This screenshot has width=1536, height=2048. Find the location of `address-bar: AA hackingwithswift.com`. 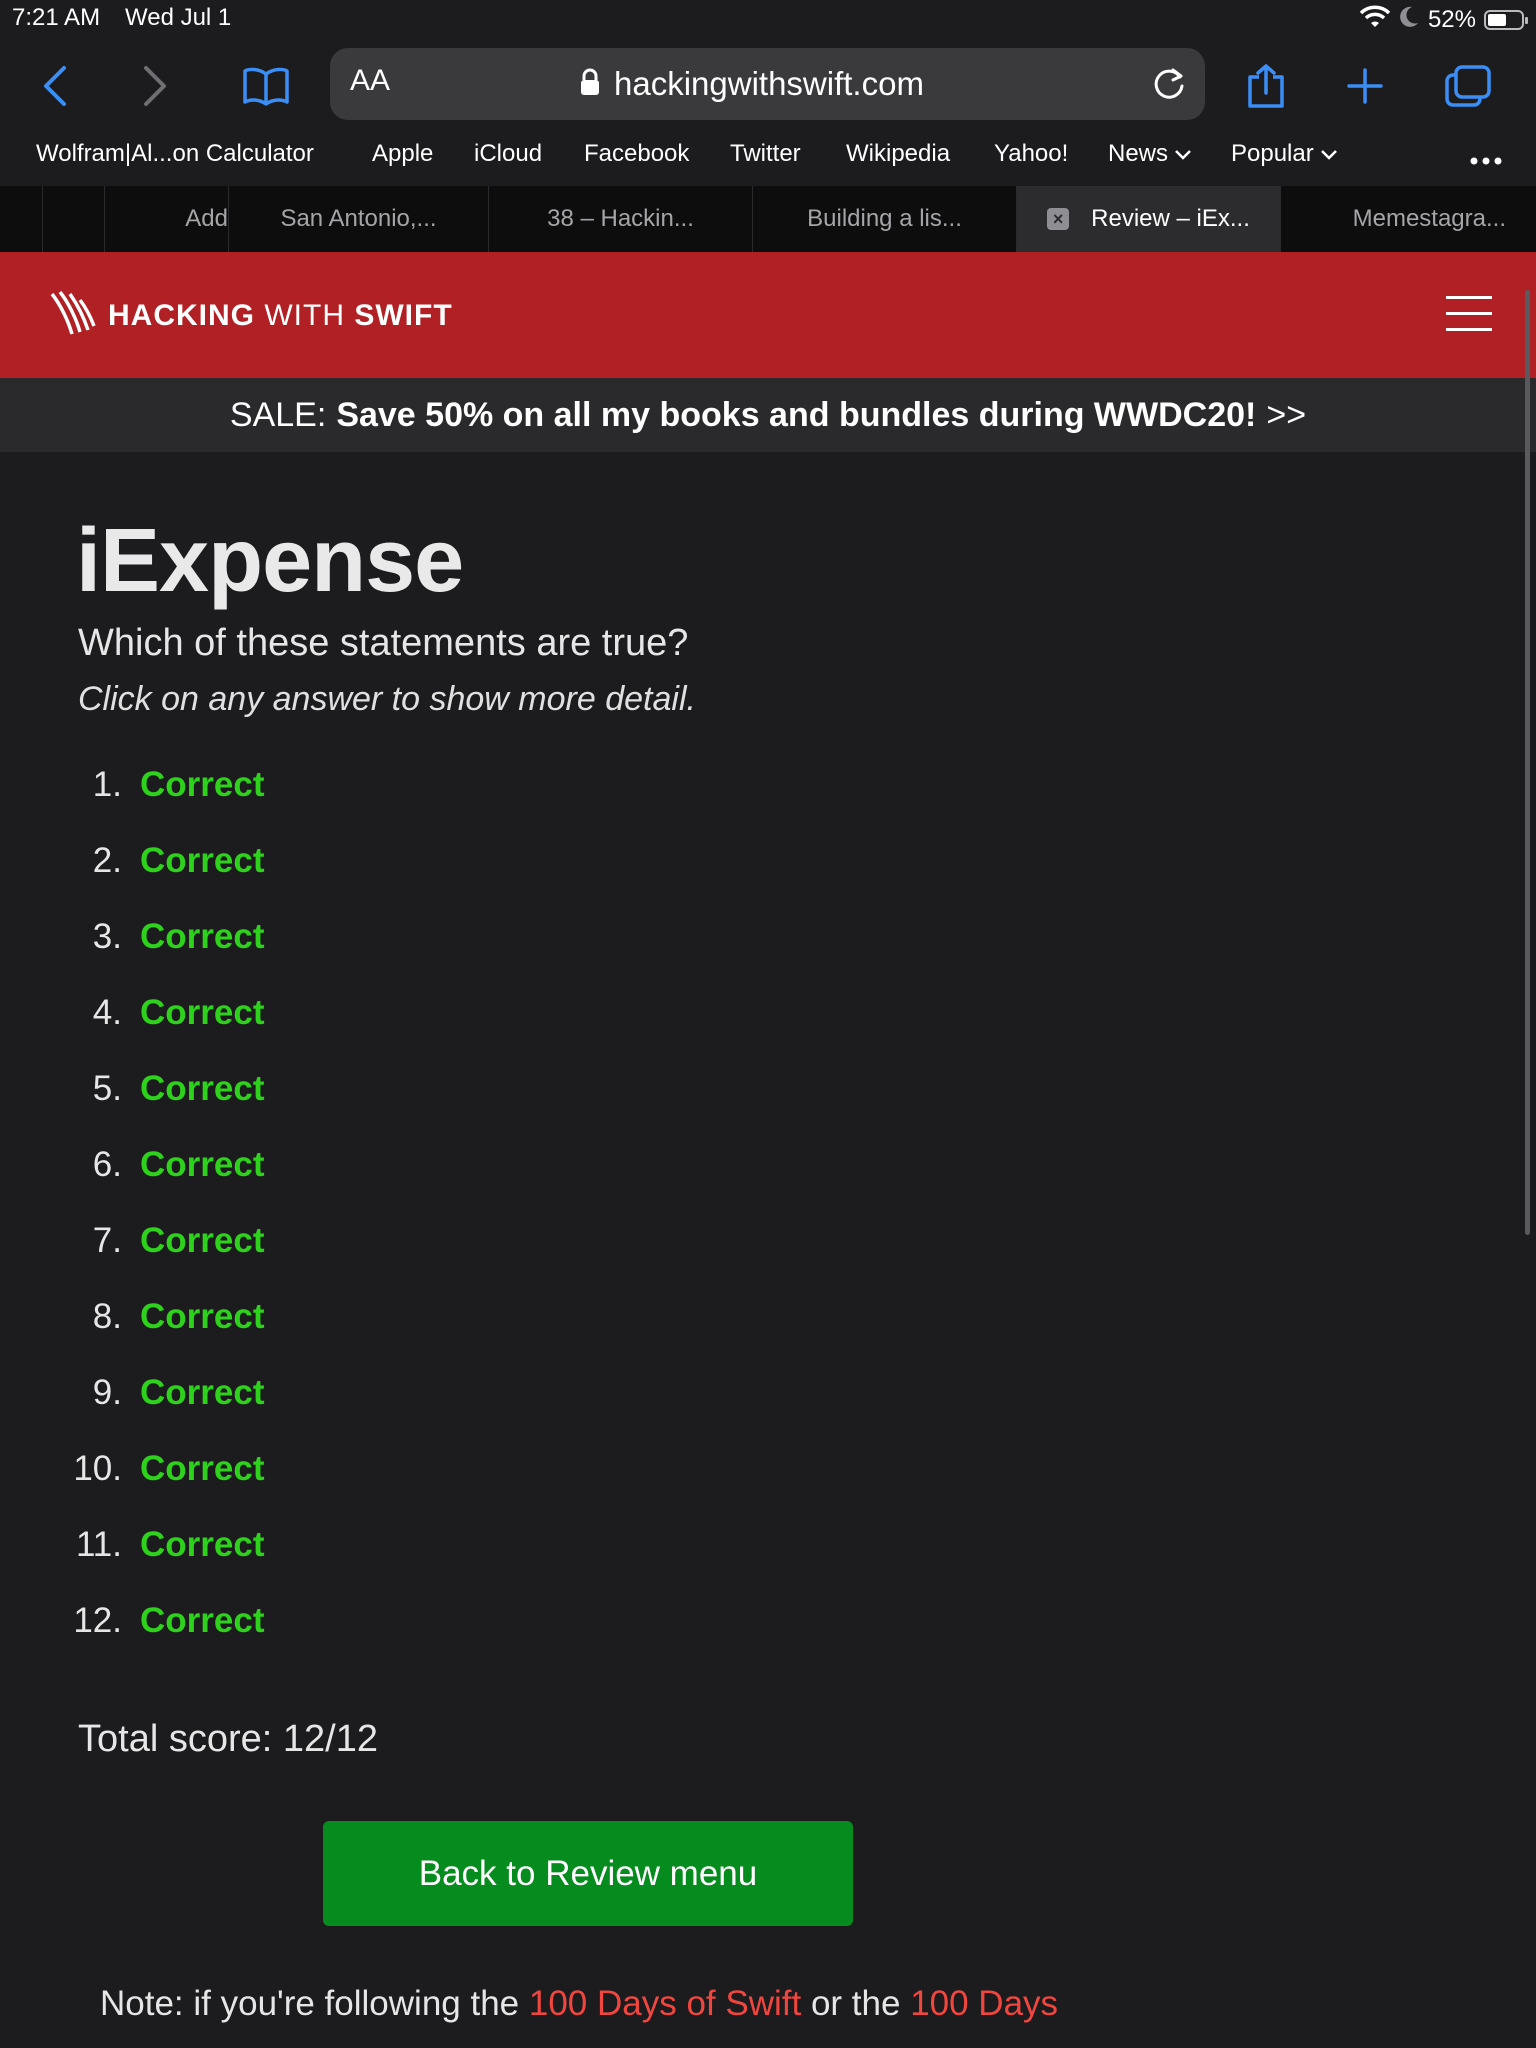

address-bar: AA hackingwithswift.com is located at coordinates (767, 84).